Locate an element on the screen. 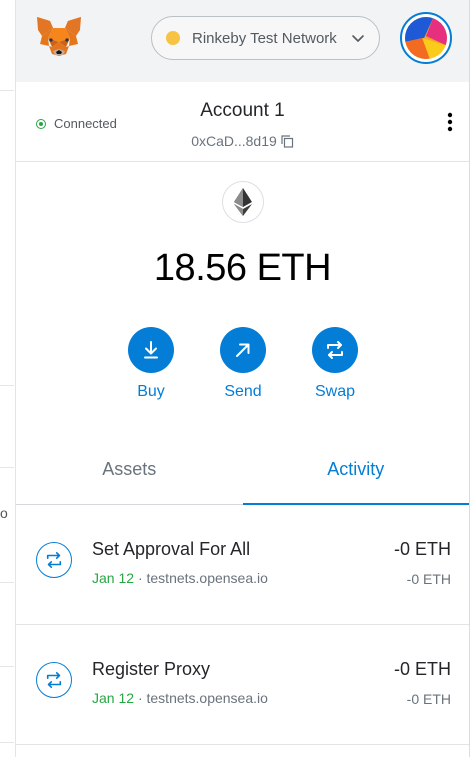 This screenshot has width=473, height=757. jazzicon-icon is located at coordinates (426, 38).